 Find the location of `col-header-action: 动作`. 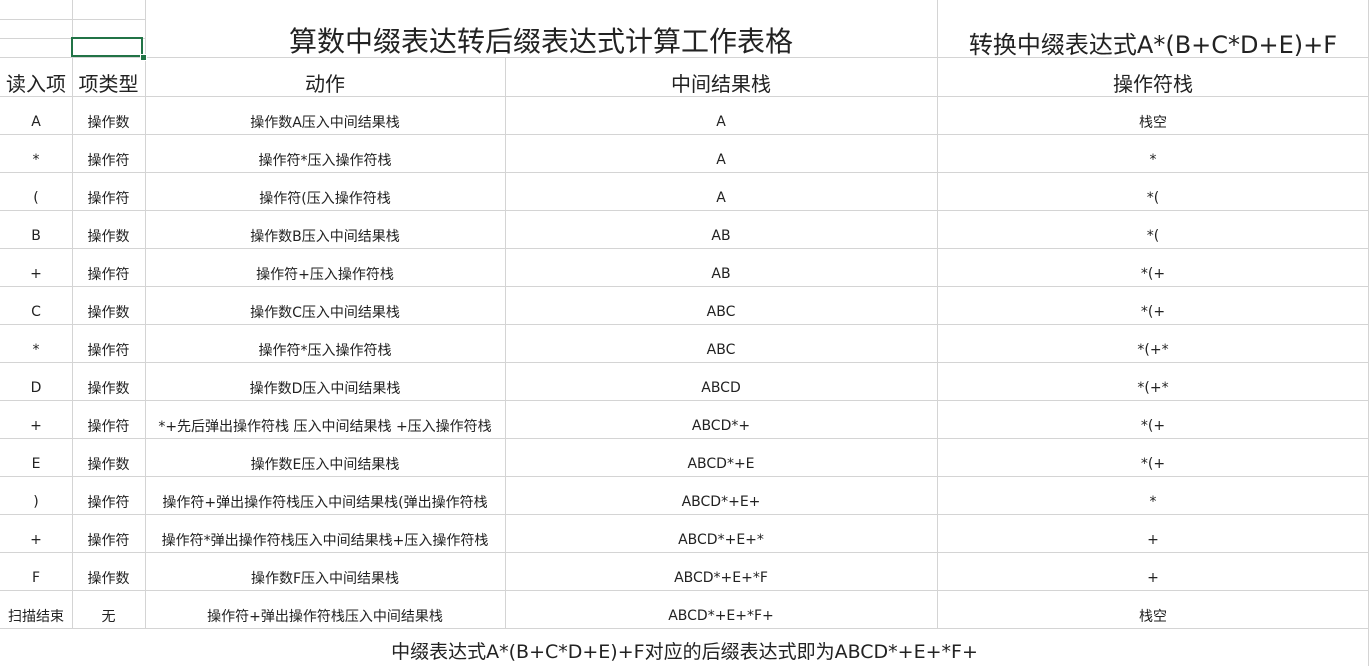

col-header-action: 动作 is located at coordinates (325, 83).